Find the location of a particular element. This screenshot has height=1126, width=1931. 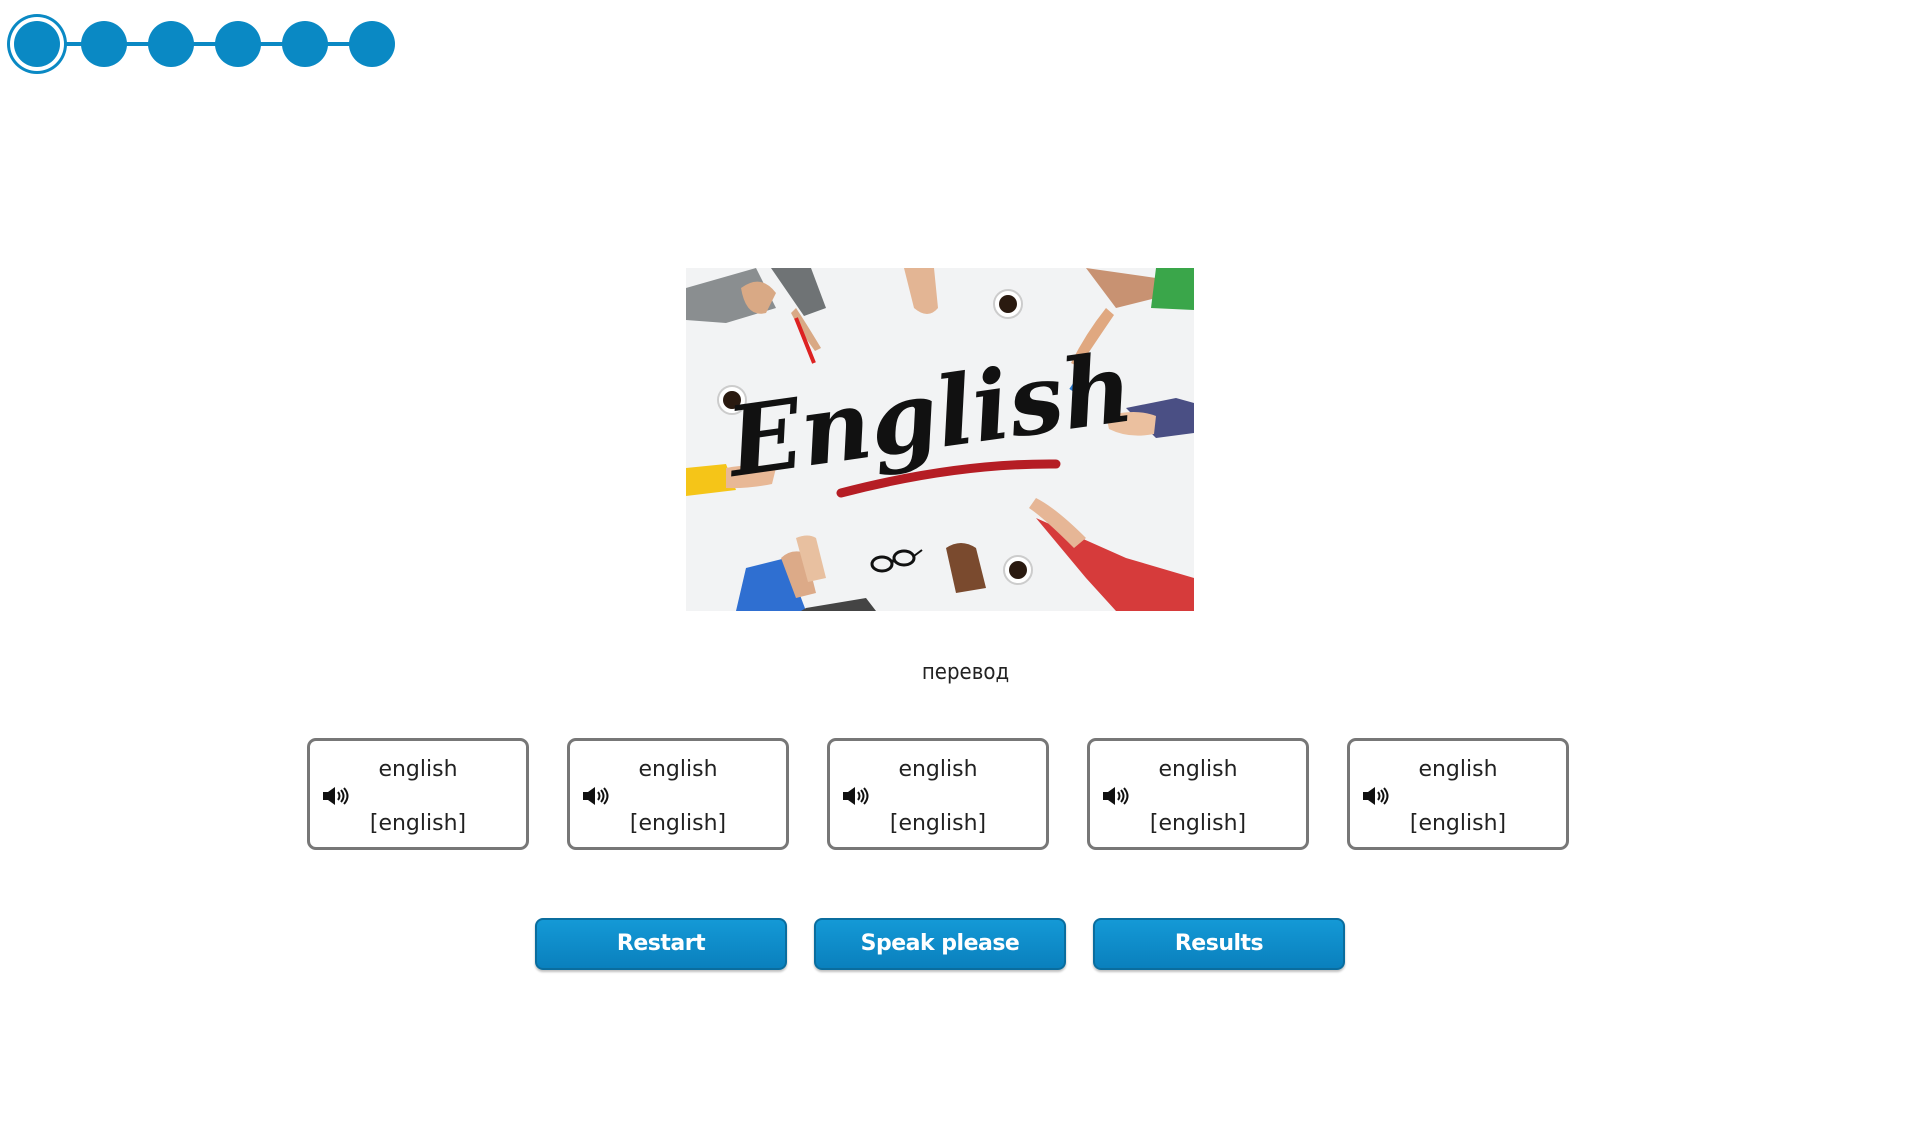

results-button: Results is located at coordinates (1219, 944).